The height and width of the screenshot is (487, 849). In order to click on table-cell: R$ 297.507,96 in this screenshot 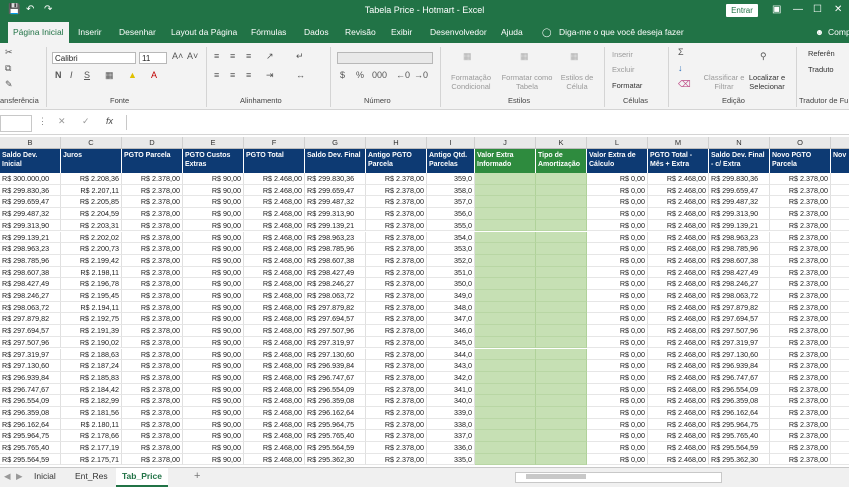, I will do `click(335, 331)`.